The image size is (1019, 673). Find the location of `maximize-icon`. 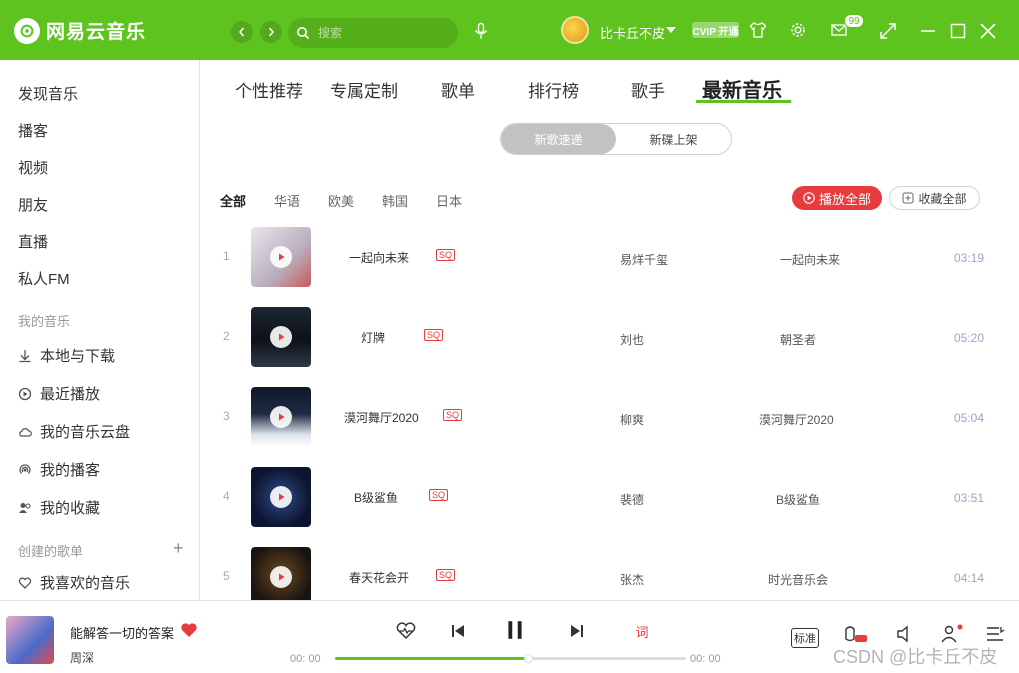

maximize-icon is located at coordinates (958, 31).